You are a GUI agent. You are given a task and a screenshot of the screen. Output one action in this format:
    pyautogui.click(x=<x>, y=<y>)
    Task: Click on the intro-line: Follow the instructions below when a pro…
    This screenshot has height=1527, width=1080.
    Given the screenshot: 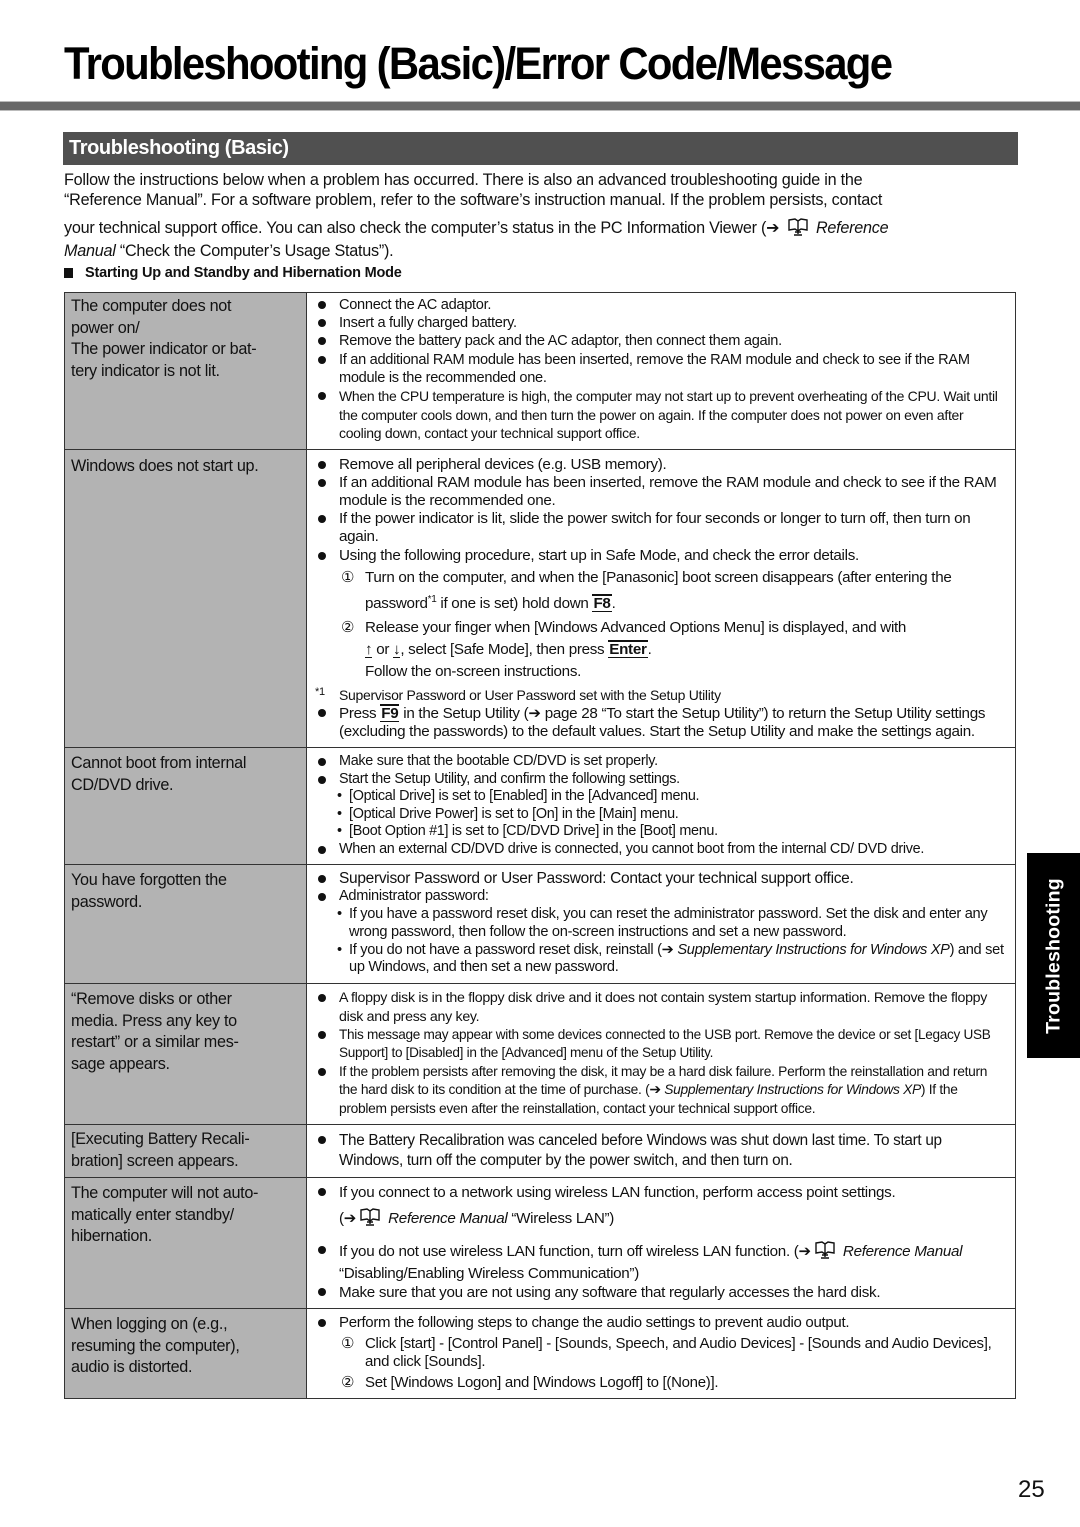 What is the action you would take?
    pyautogui.click(x=463, y=180)
    